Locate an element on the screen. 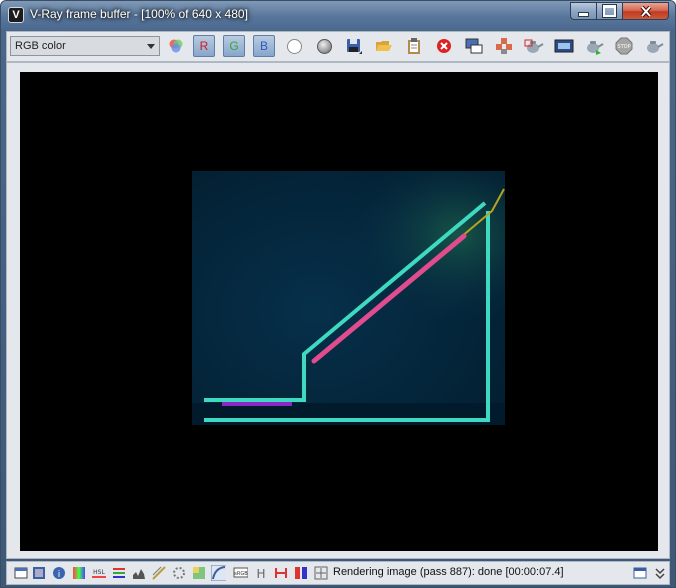  close-icon is located at coordinates (645, 11).